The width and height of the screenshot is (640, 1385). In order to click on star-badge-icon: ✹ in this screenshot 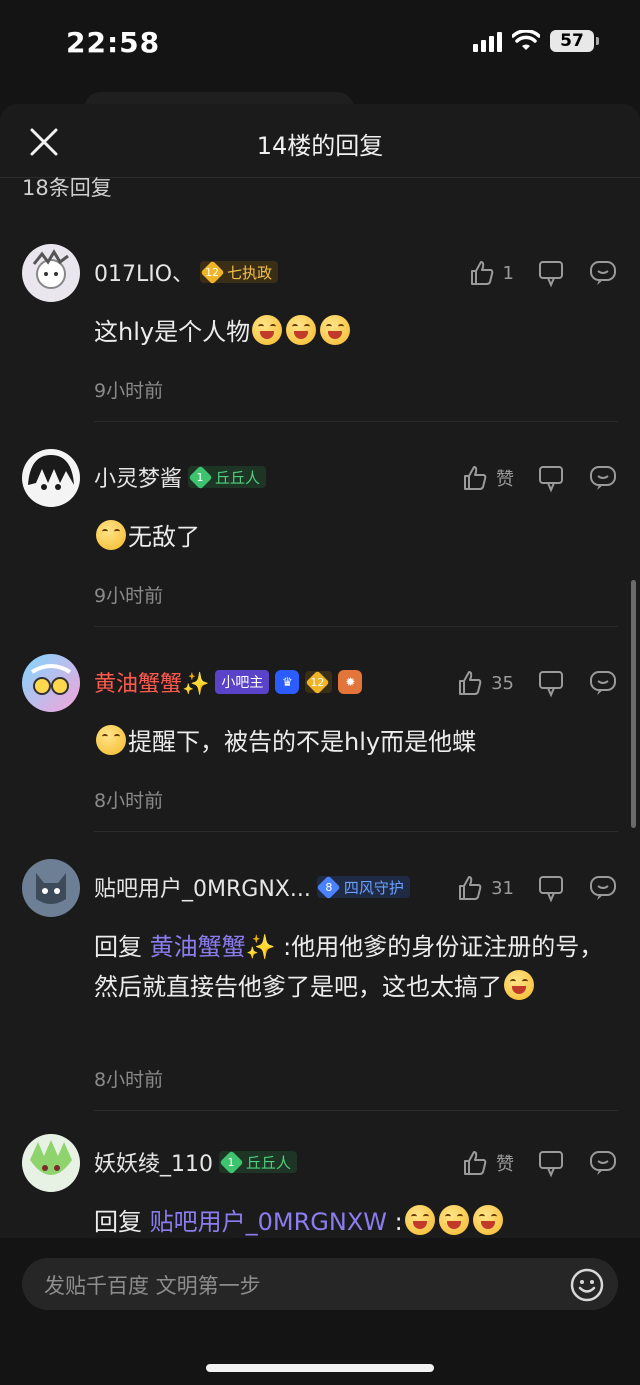, I will do `click(350, 682)`.